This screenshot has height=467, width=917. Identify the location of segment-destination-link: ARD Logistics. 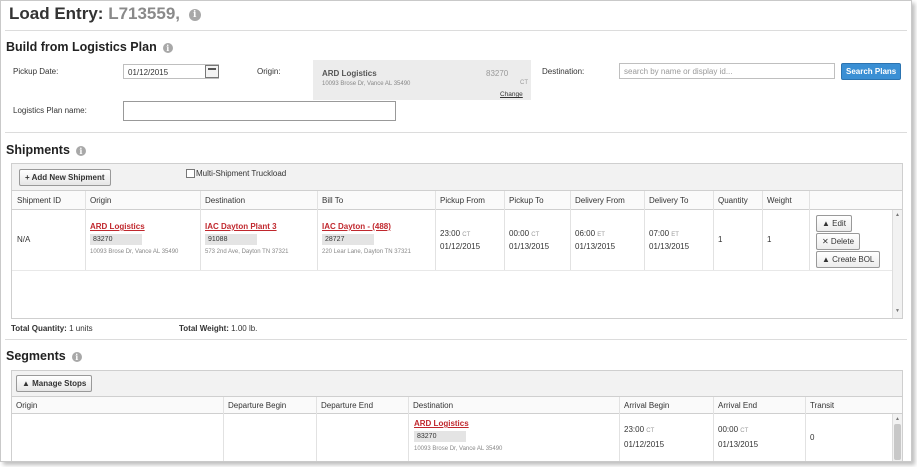
(441, 423).